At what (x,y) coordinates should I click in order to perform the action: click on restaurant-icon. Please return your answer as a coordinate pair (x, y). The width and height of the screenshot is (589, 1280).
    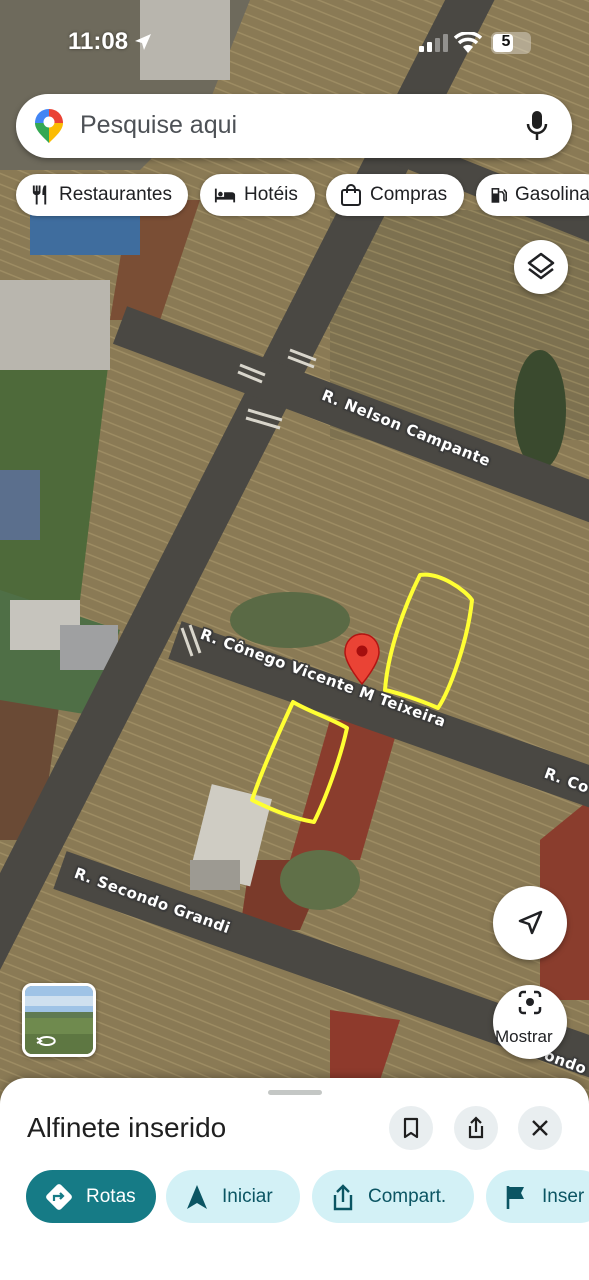
    Looking at the image, I should click on (39, 195).